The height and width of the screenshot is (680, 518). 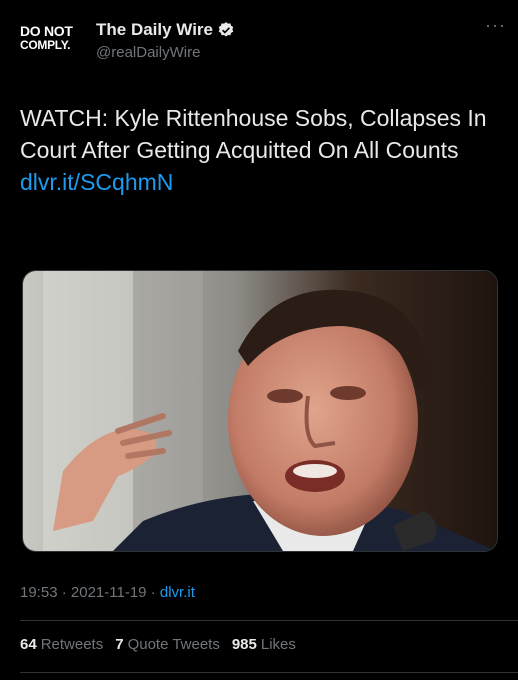 I want to click on account-handle: @realDailyWire, so click(x=165, y=52).